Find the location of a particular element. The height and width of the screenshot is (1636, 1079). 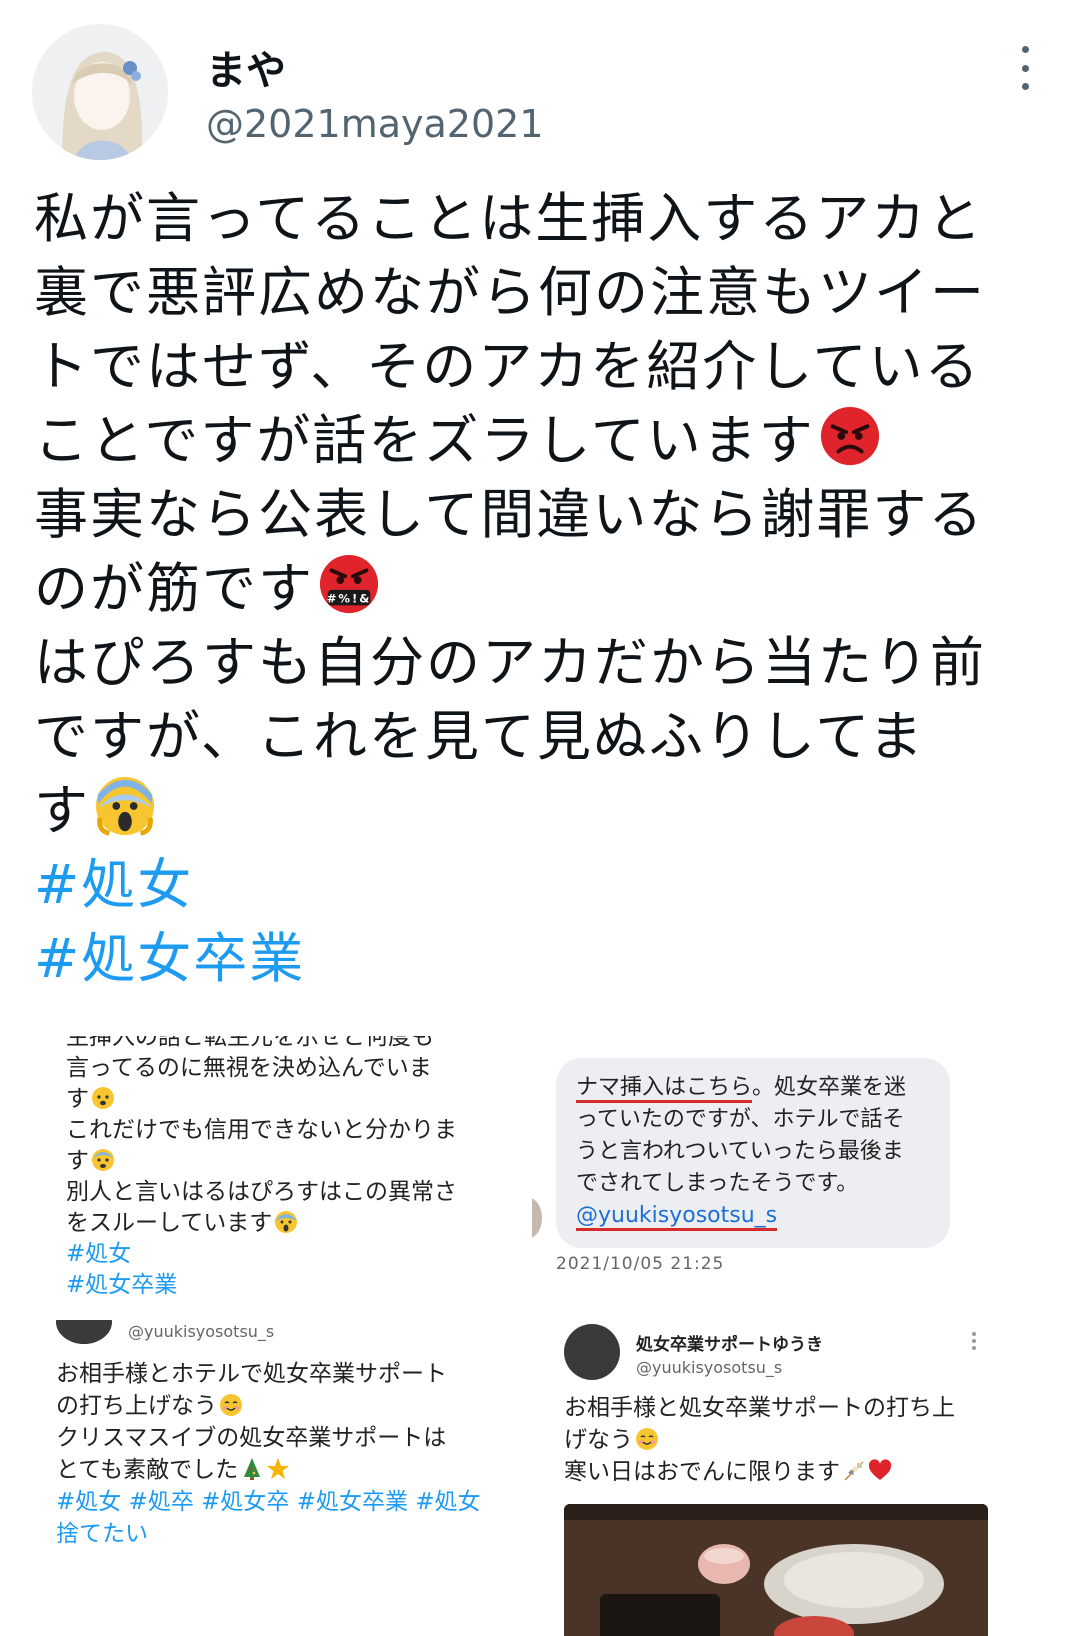

screenshot-line: お相手様と処女卒業サポートの打ち上 is located at coordinates (759, 1408).